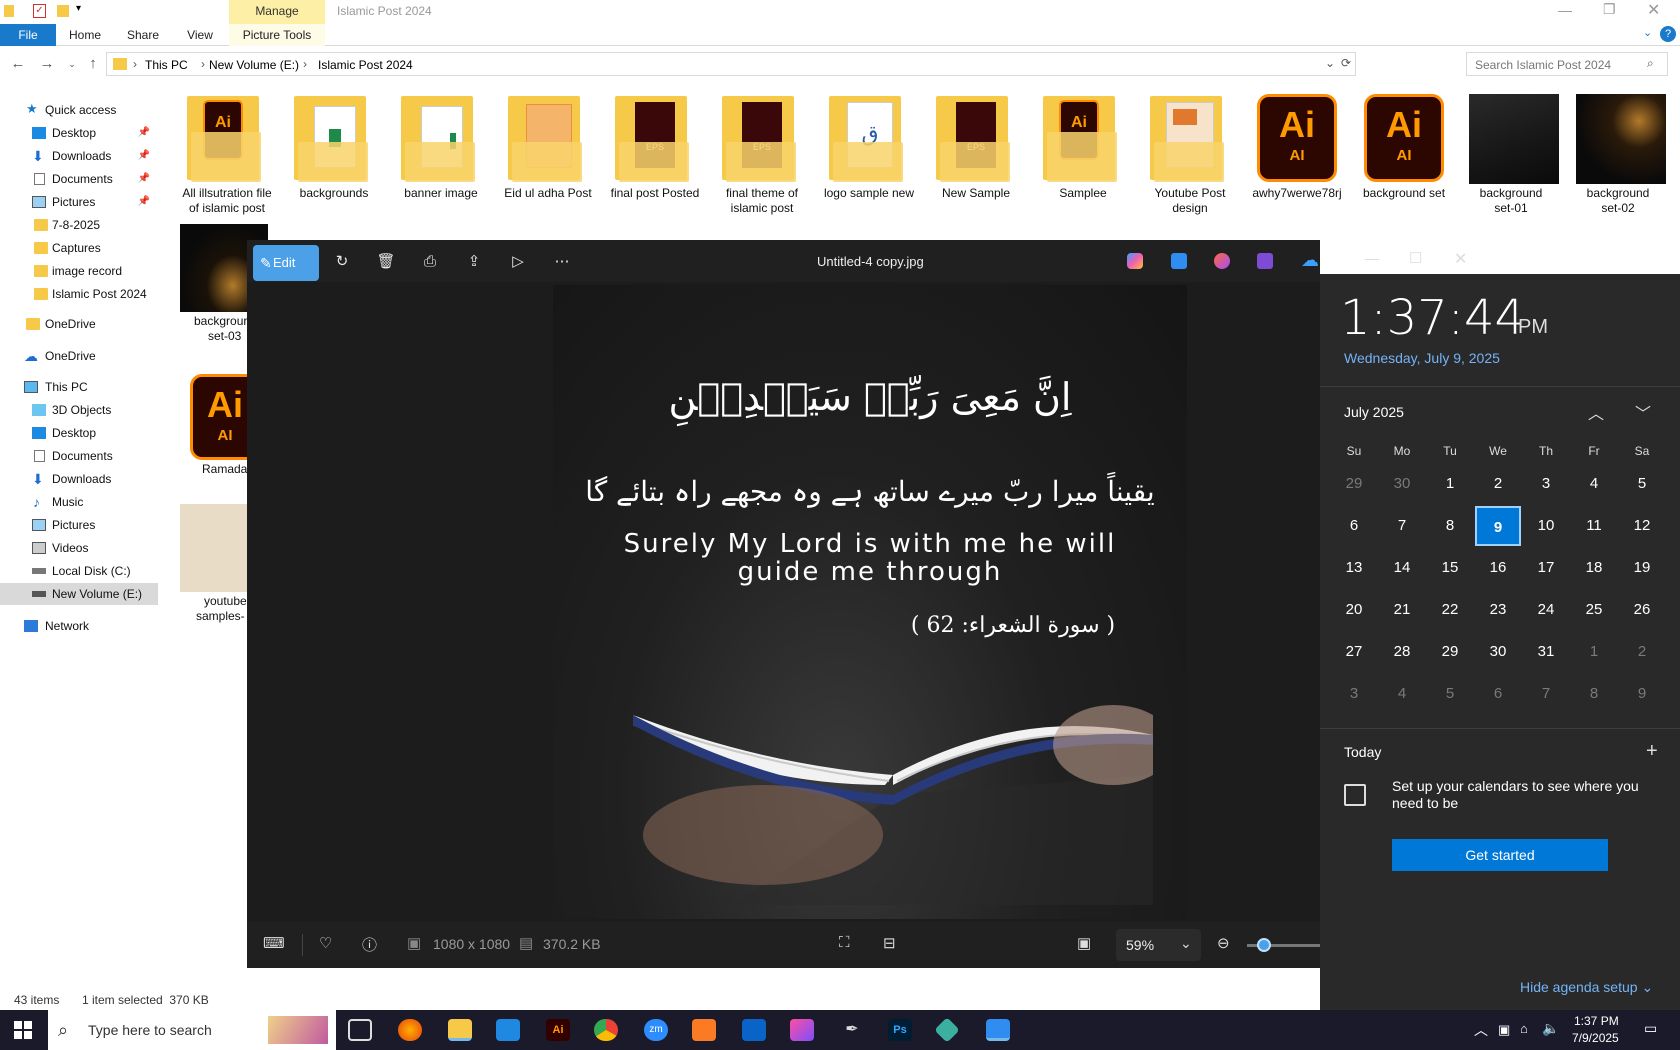  What do you see at coordinates (1596, 1021) in the screenshot?
I see `clock-time: 1:37 PM` at bounding box center [1596, 1021].